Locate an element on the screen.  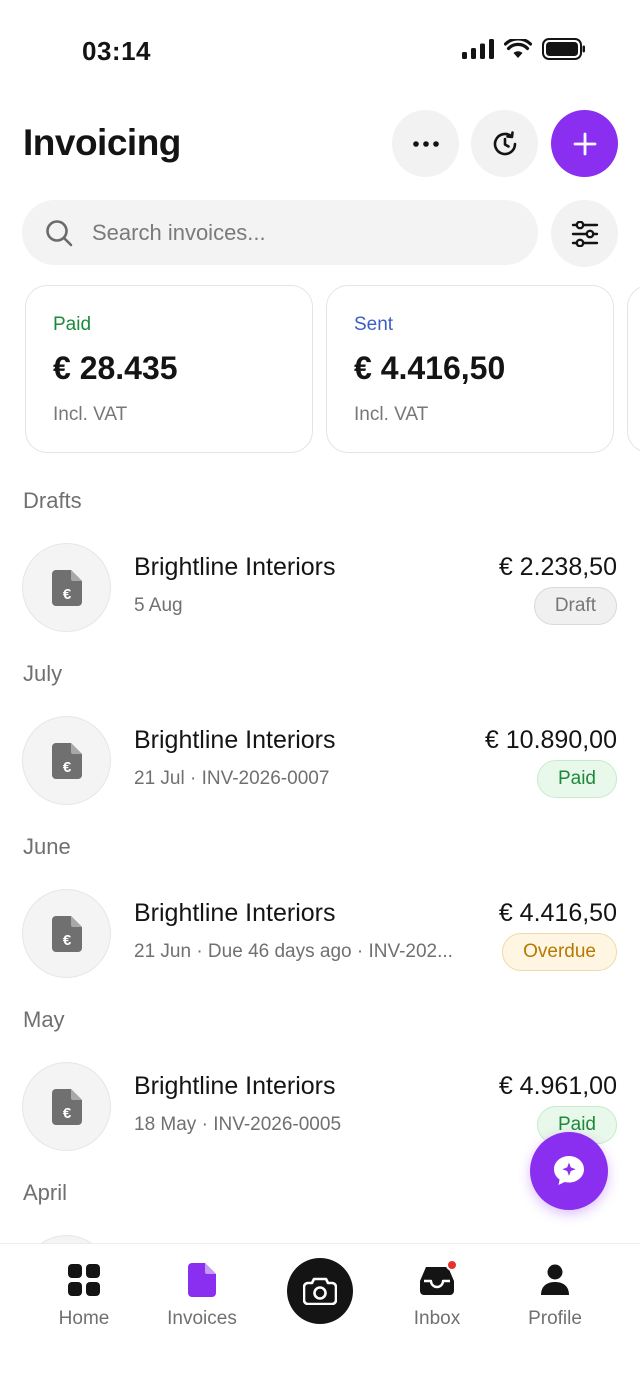
camera-icon is located at coordinates (320, 1291).